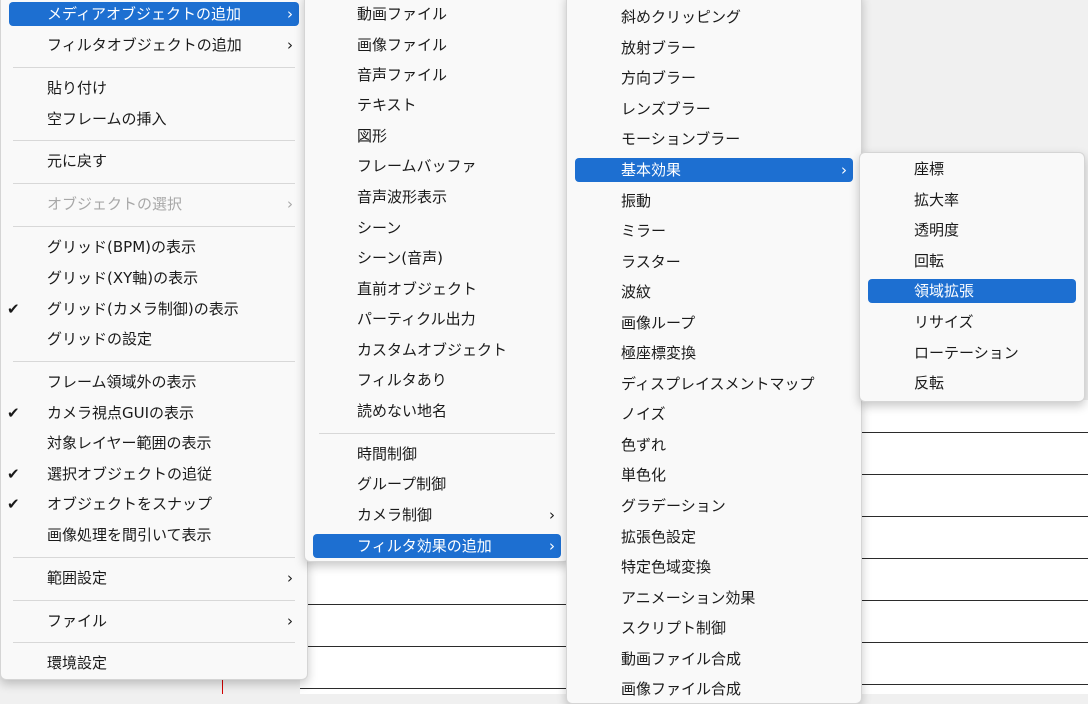 This screenshot has width=1088, height=704. What do you see at coordinates (681, 17) in the screenshot?
I see `menu-item-label: 斜めクリッピング` at bounding box center [681, 17].